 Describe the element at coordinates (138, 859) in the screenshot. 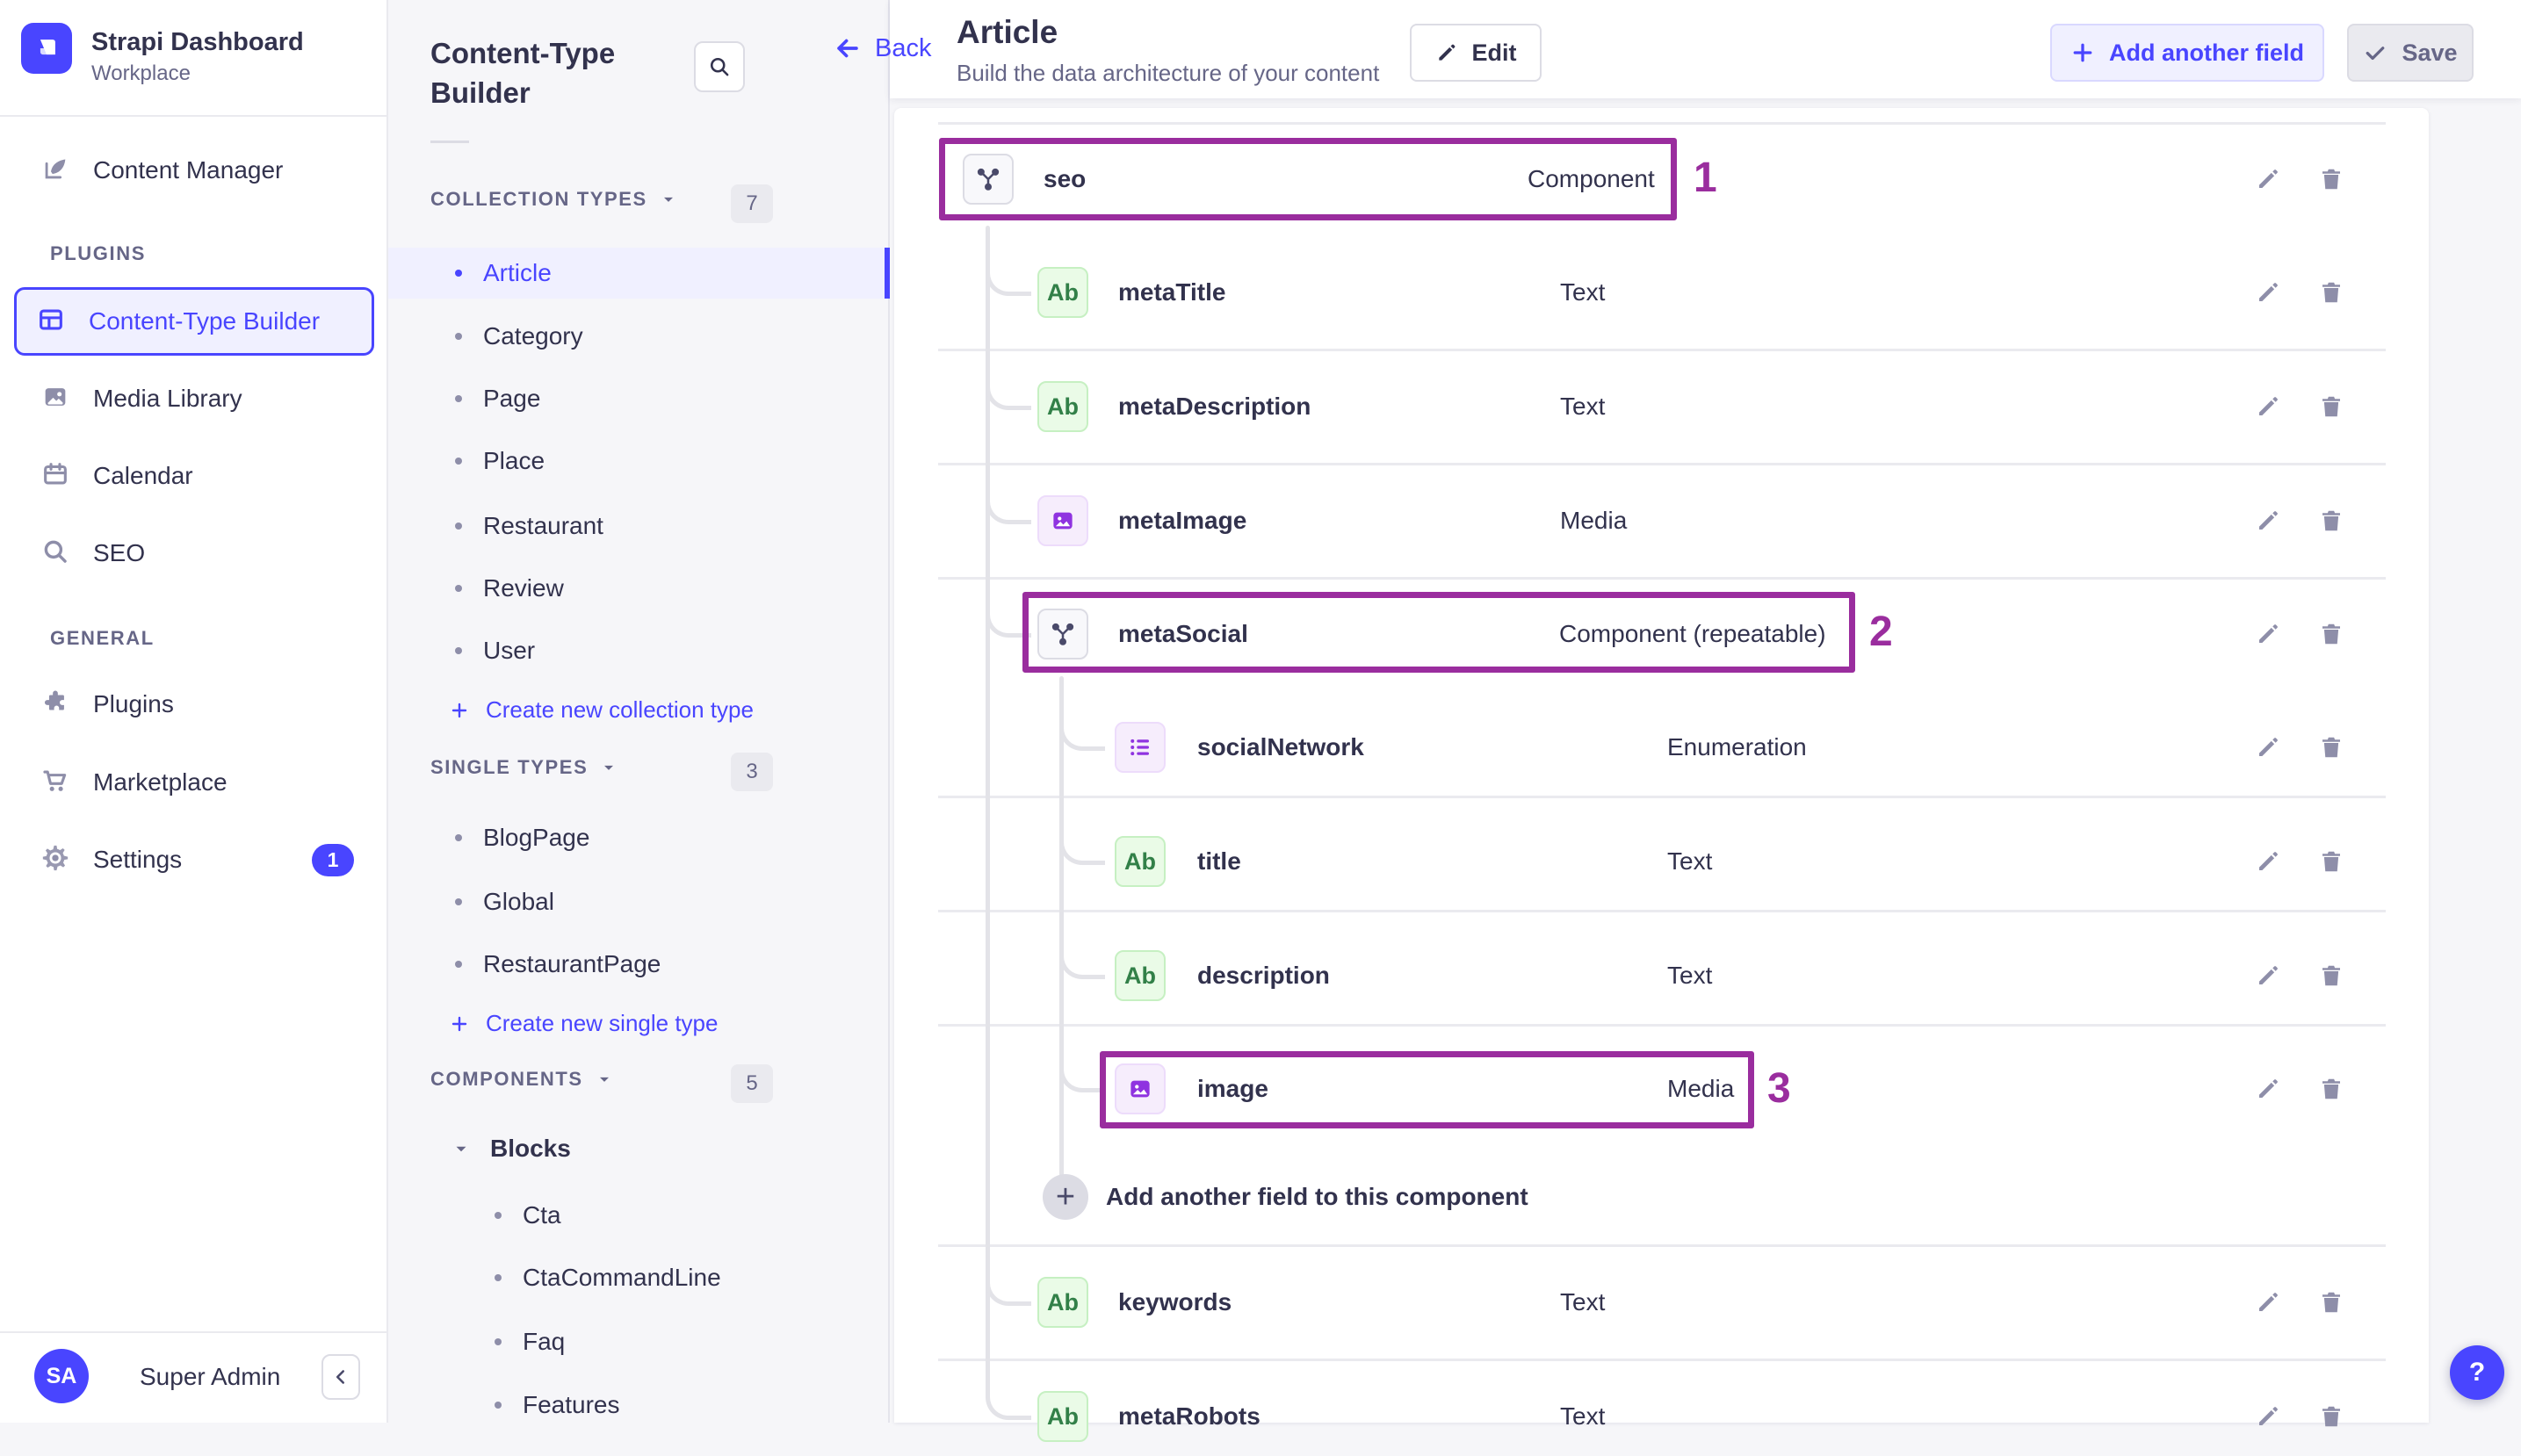

I see `sidebar-item-label: Settings` at that location.